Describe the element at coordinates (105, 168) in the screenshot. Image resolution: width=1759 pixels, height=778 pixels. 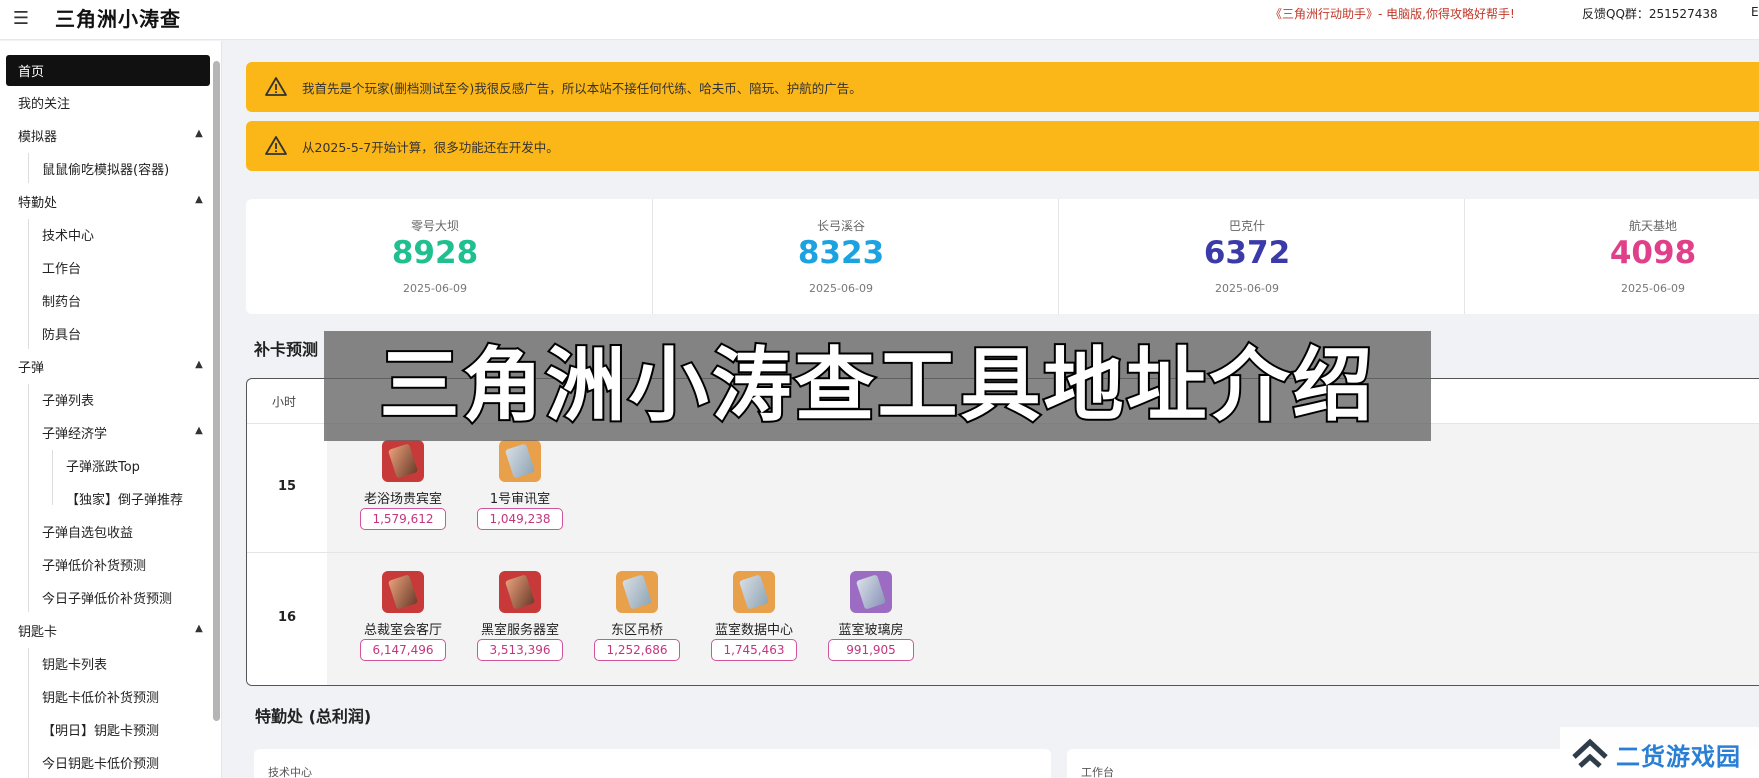
I see `sidebar-item: 鼠鼠偷吃模拟器(容器)` at that location.